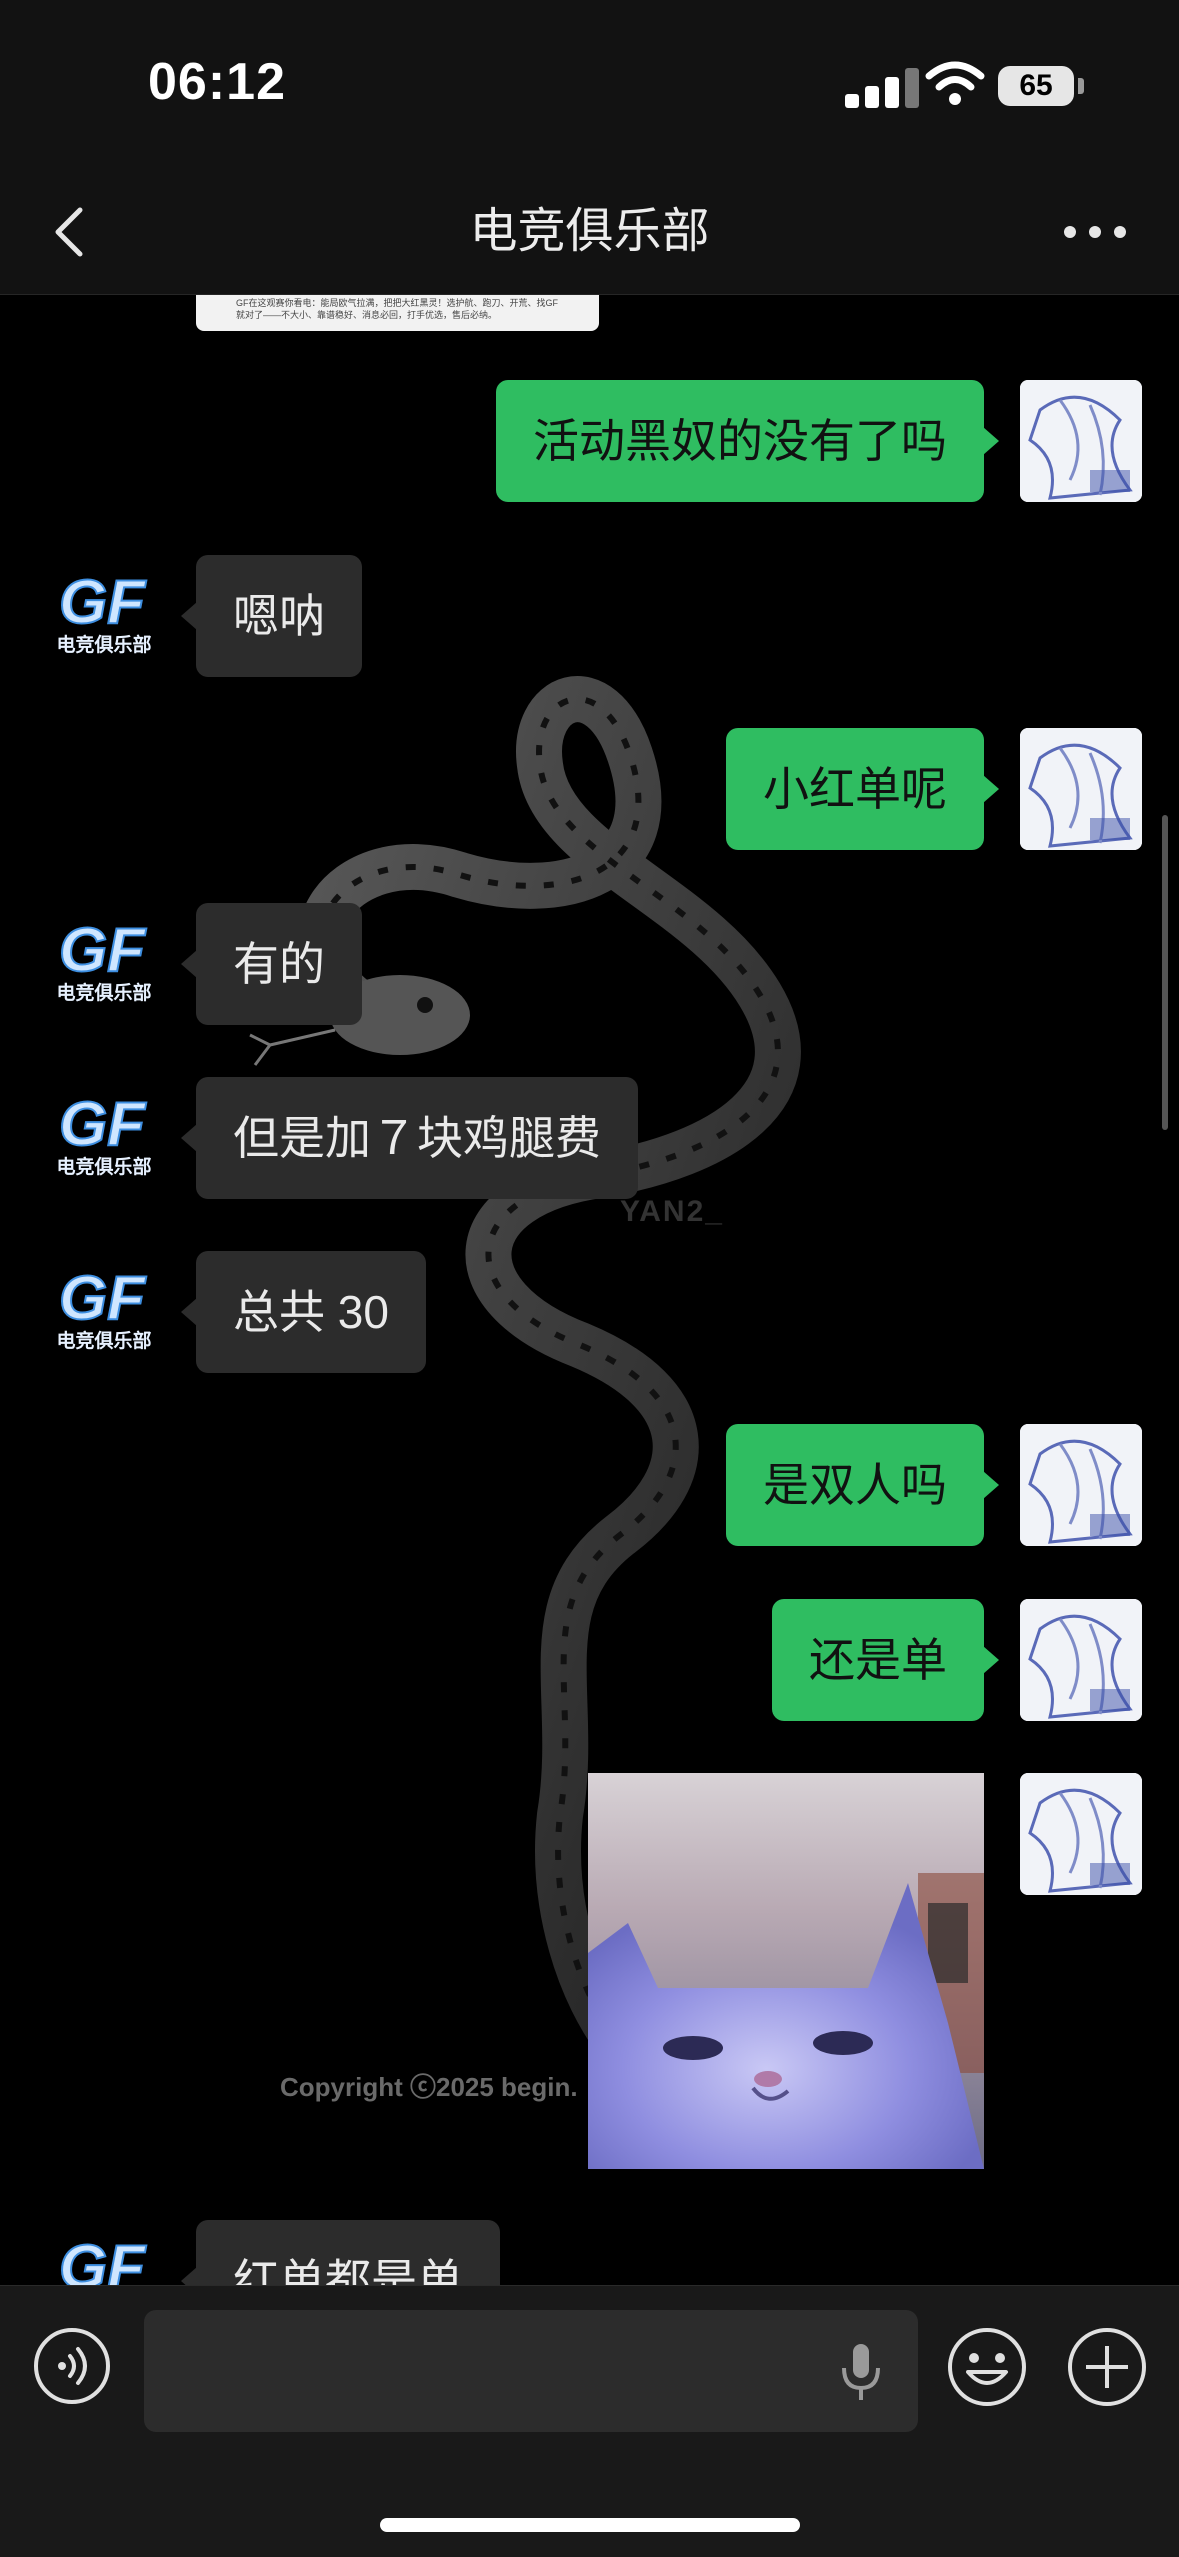 Image resolution: width=1179 pixels, height=2557 pixels. I want to click on status-time: 06:12, so click(217, 82).